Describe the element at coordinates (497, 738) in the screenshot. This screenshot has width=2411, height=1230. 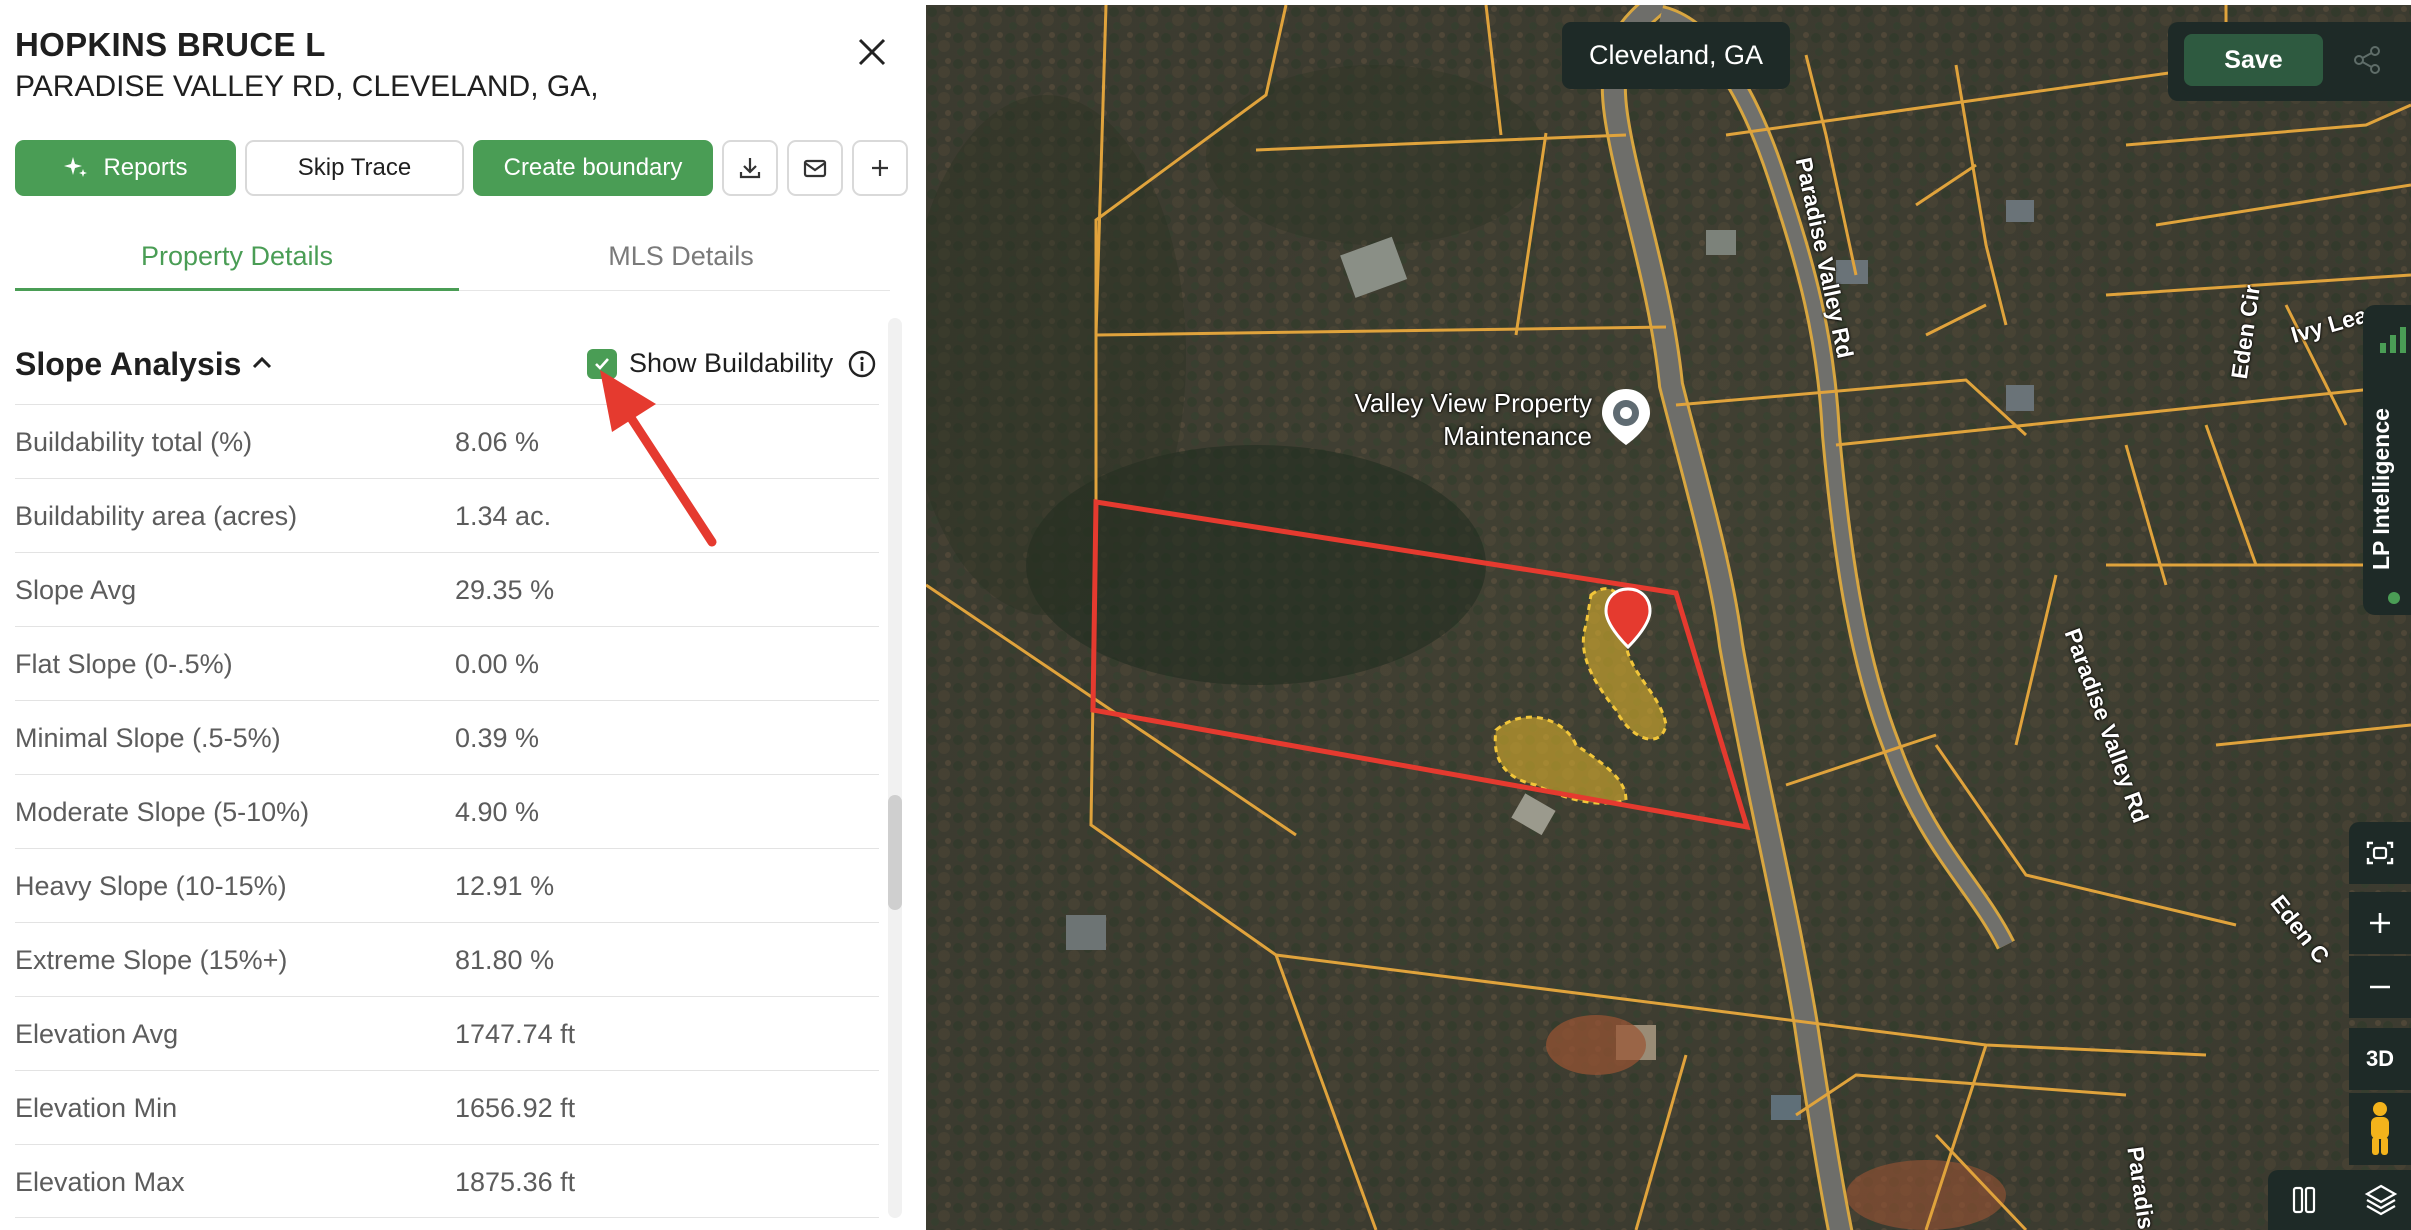
I see `row-value: 0.39 %` at that location.